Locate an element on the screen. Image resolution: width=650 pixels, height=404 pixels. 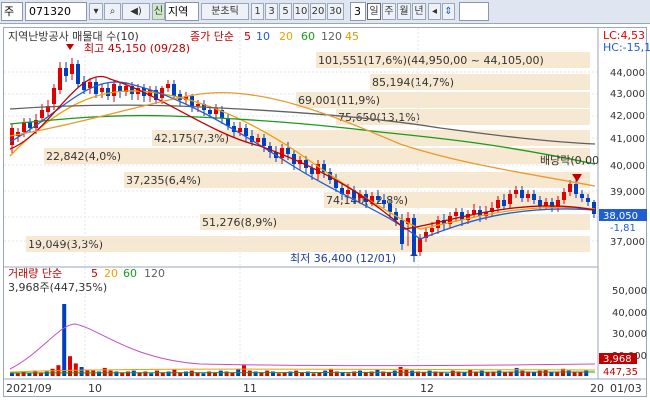
period-30-button: 30 is located at coordinates (335, 11).